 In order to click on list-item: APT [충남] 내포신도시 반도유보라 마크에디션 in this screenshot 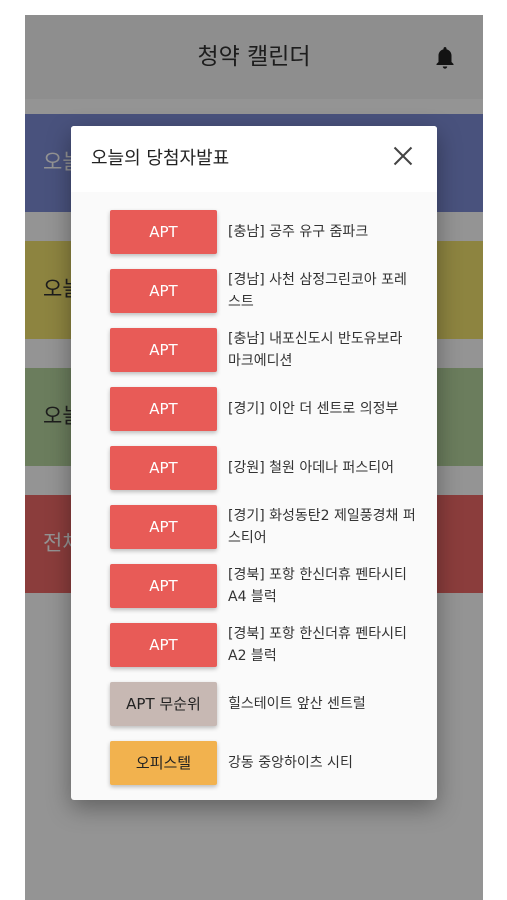, I will do `click(254, 341)`.